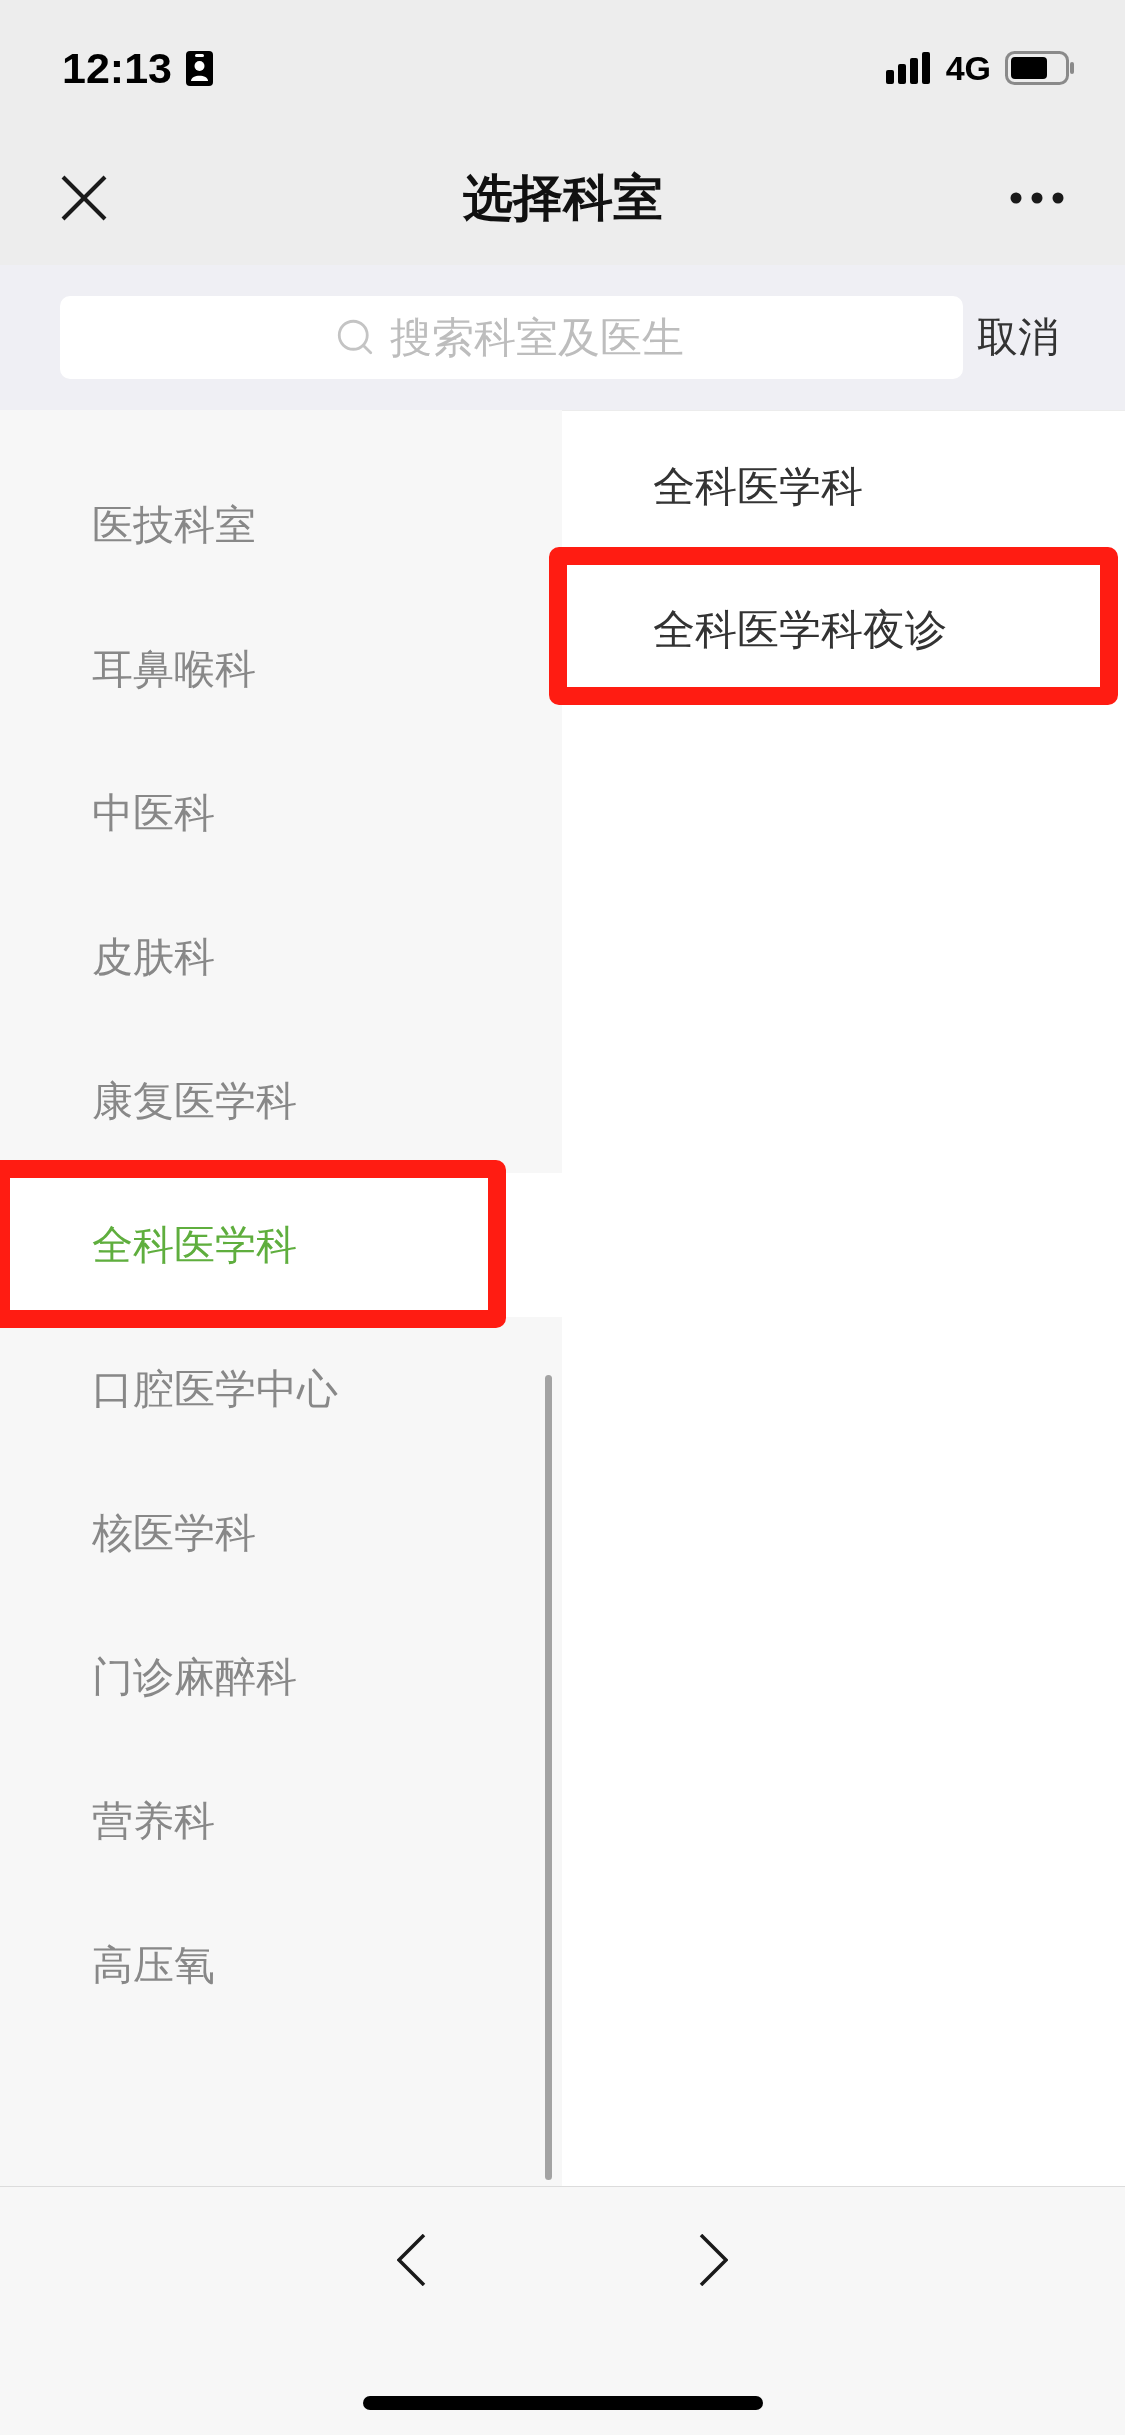 The height and width of the screenshot is (2435, 1125). I want to click on page-title: 选择科室, so click(562, 197).